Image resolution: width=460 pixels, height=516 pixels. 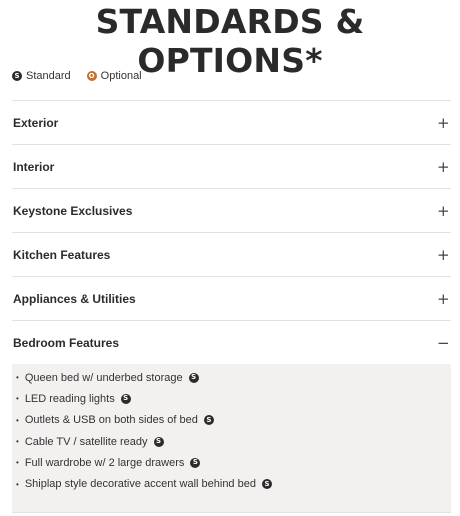 I want to click on legend-optional: O Optional, so click(x=114, y=76).